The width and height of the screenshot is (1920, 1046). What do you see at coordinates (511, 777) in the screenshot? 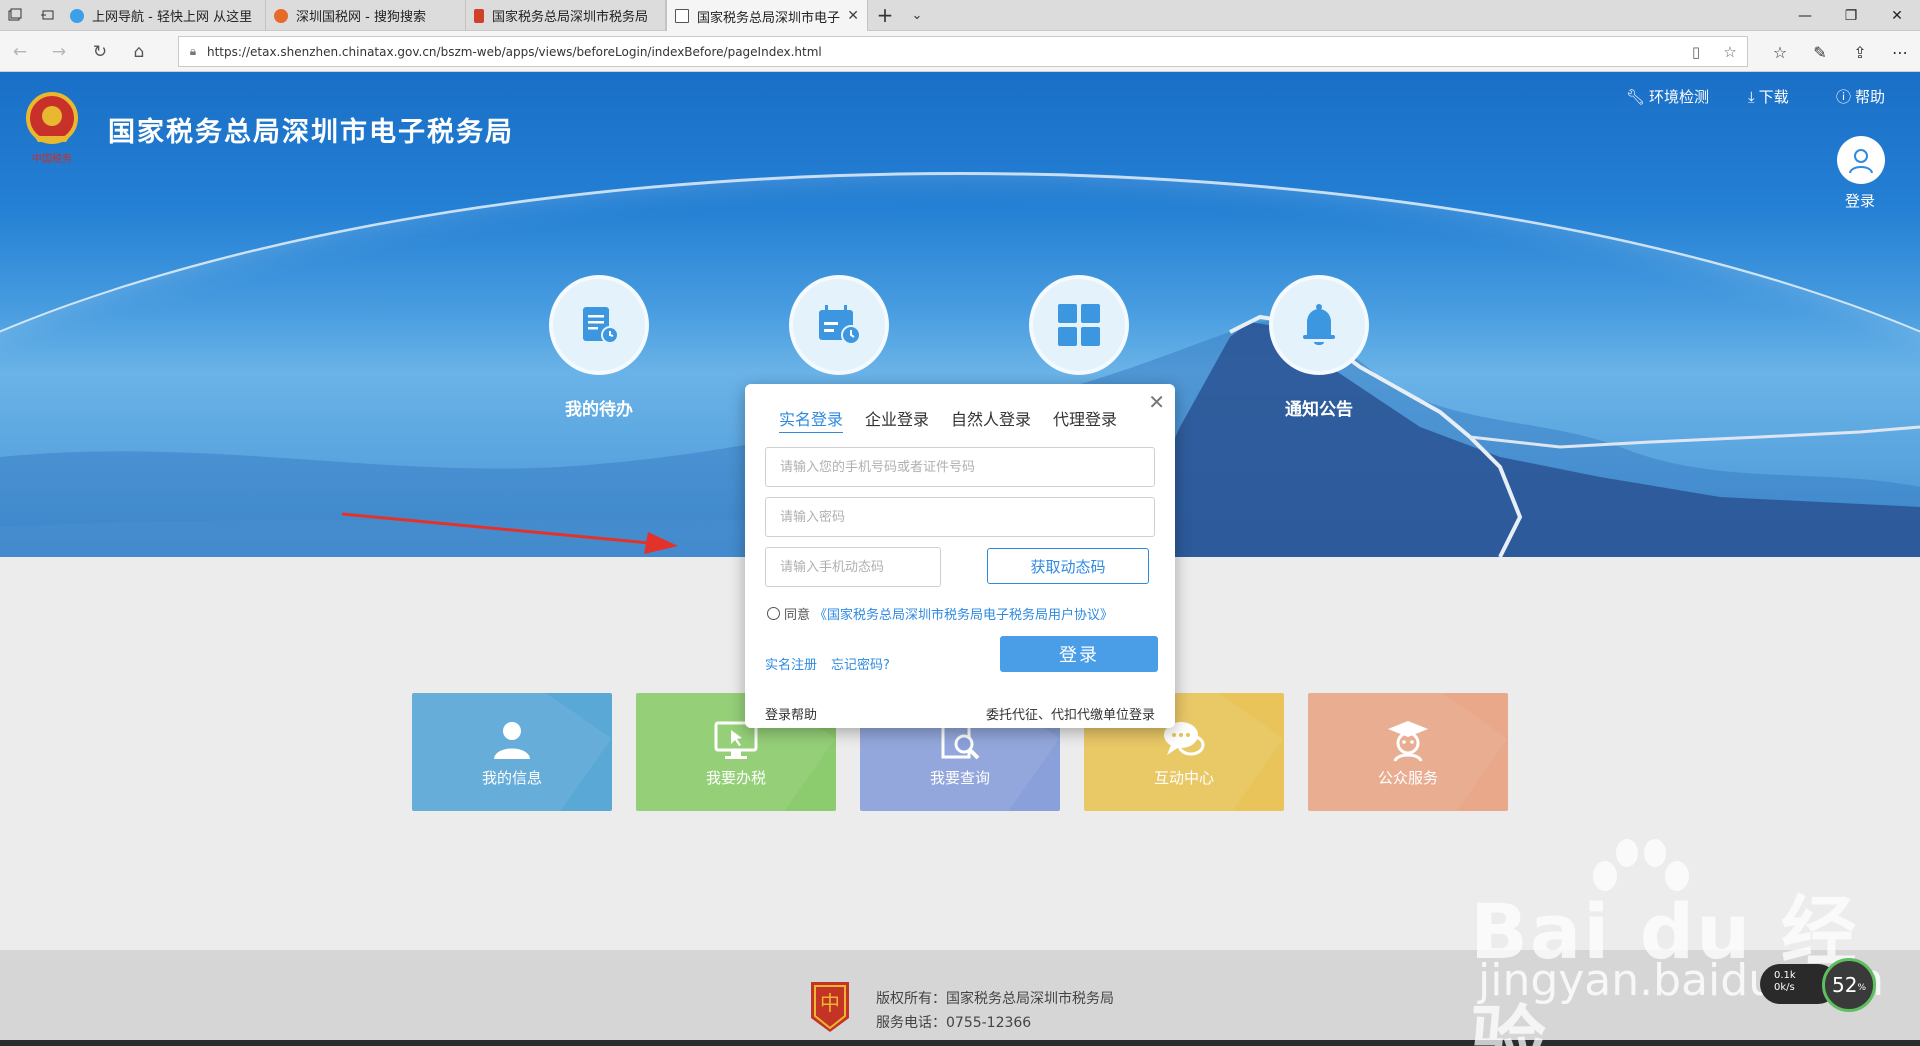
I see `tile-label: 我的信息` at bounding box center [511, 777].